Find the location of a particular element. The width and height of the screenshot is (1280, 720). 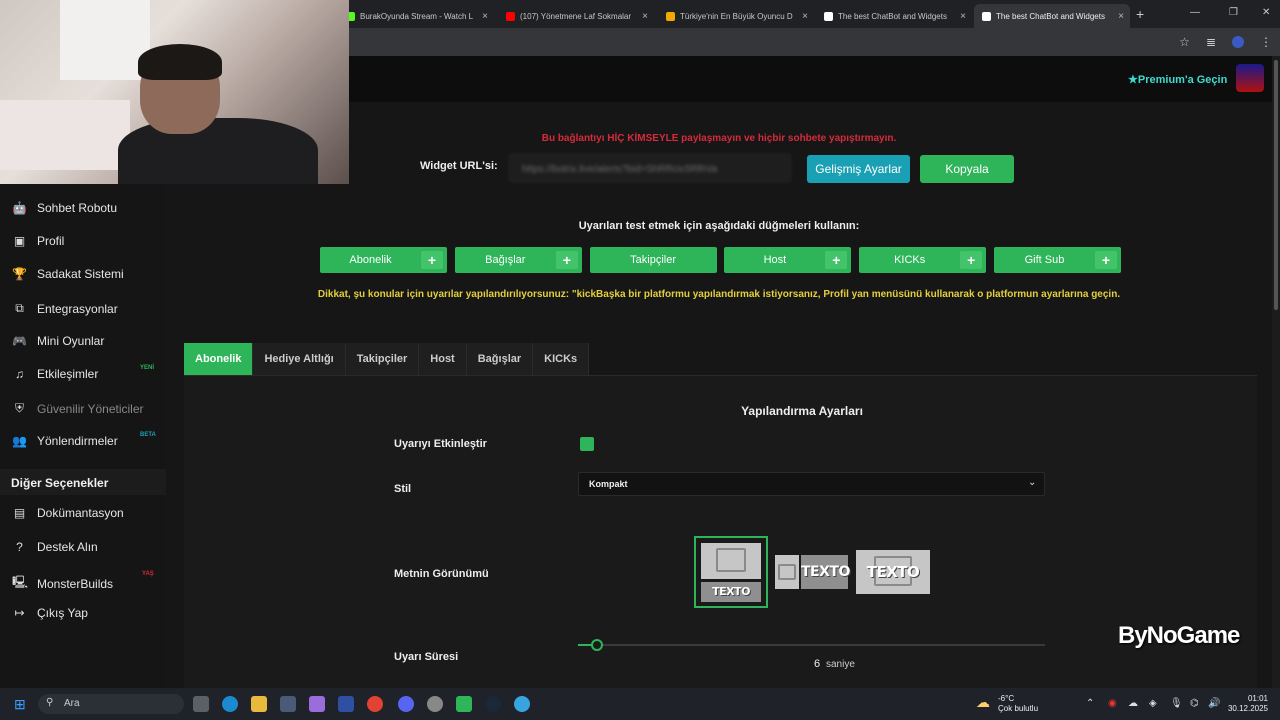

network-icon: ⌬ is located at coordinates (1194, 703).